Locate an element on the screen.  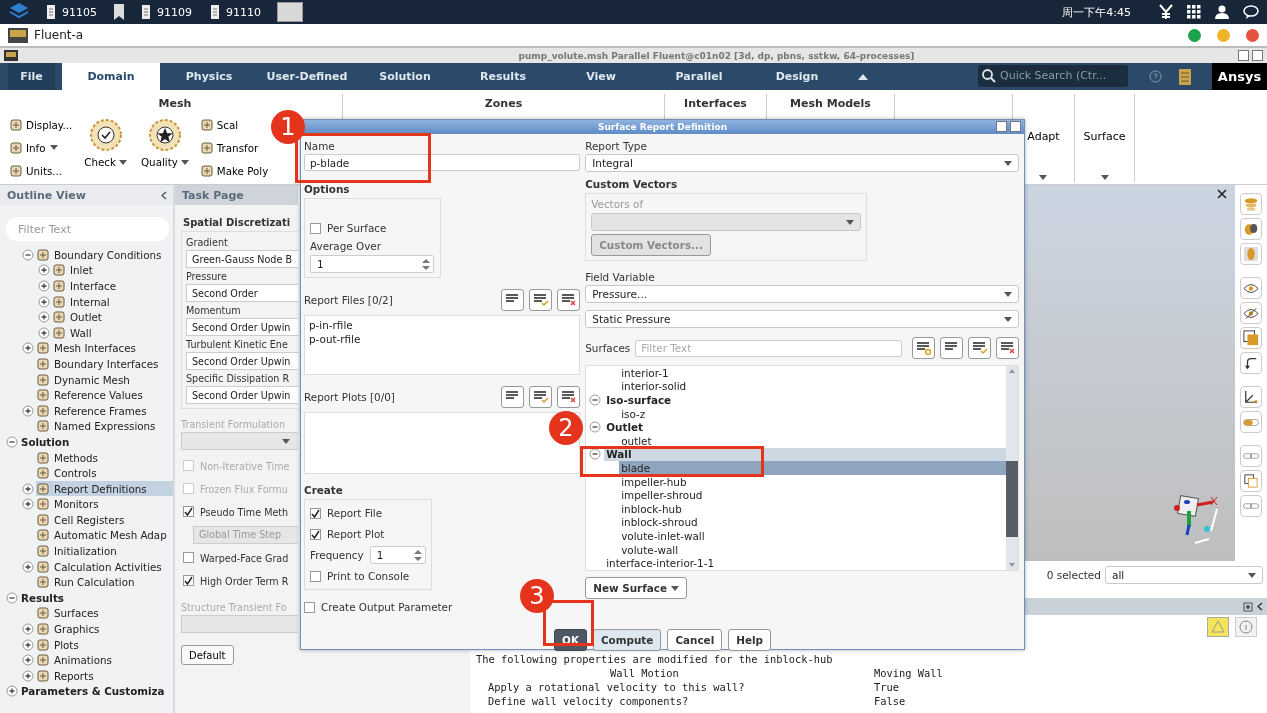
input-field: p-blade is located at coordinates (442, 162).